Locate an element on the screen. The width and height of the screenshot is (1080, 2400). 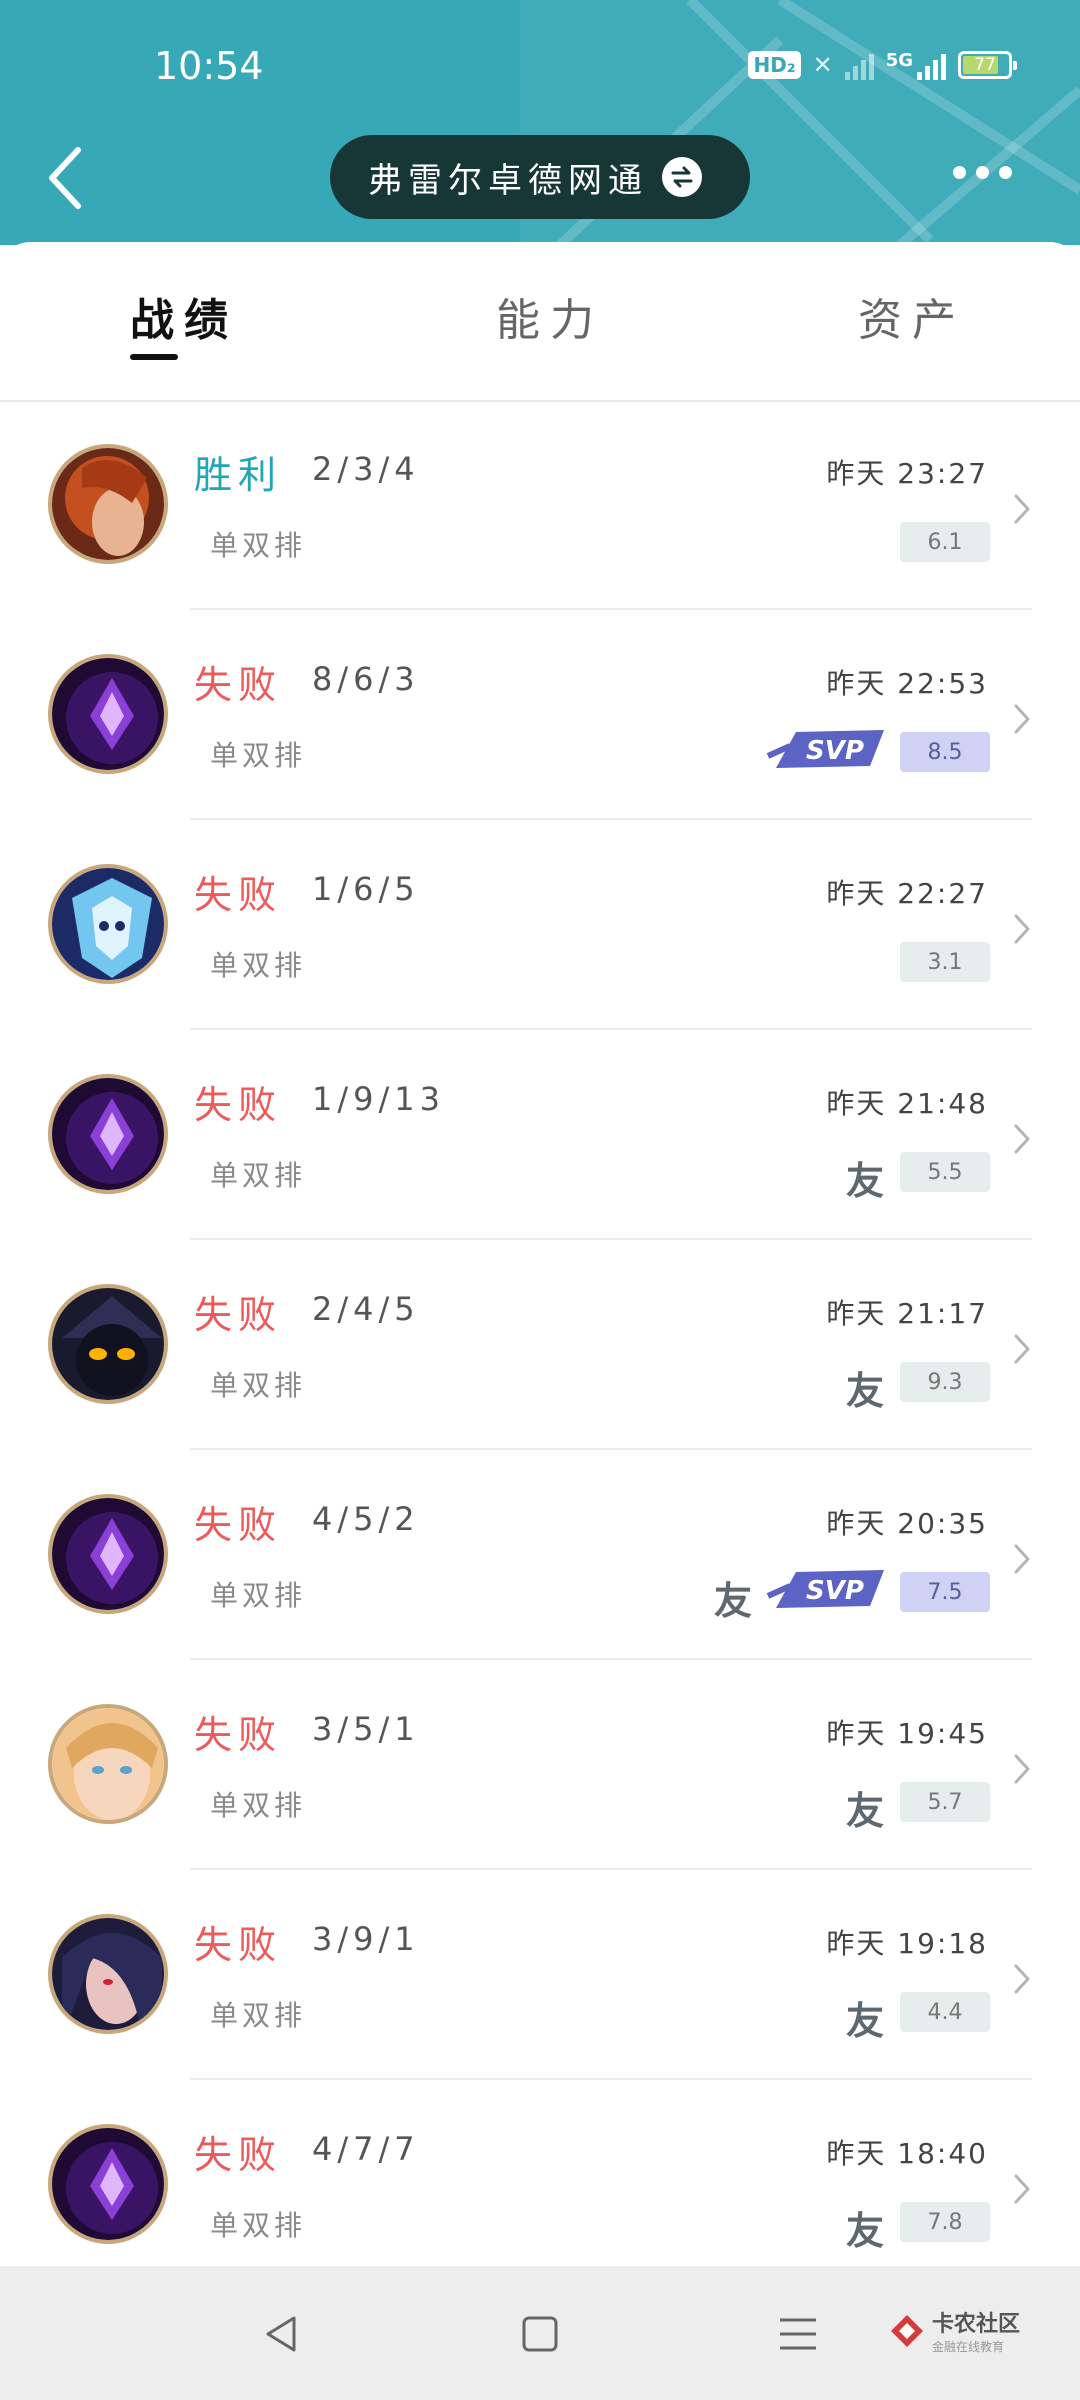
menu-lines-icon is located at coordinates (798, 2334).